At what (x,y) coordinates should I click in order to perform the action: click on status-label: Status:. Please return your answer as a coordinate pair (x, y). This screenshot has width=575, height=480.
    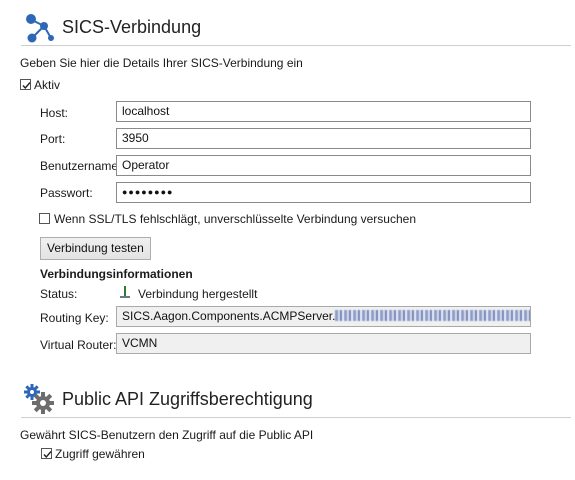
    Looking at the image, I should click on (59, 294).